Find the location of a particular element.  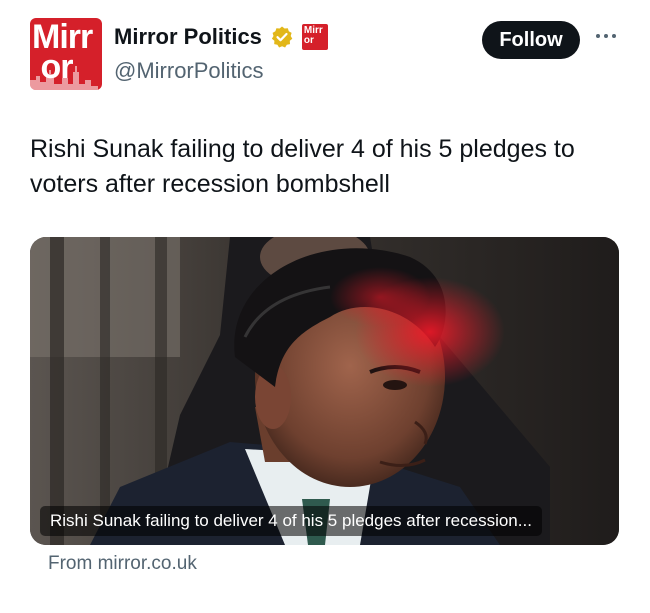

affiliate-badge-logo: Mirr or is located at coordinates (314, 37).